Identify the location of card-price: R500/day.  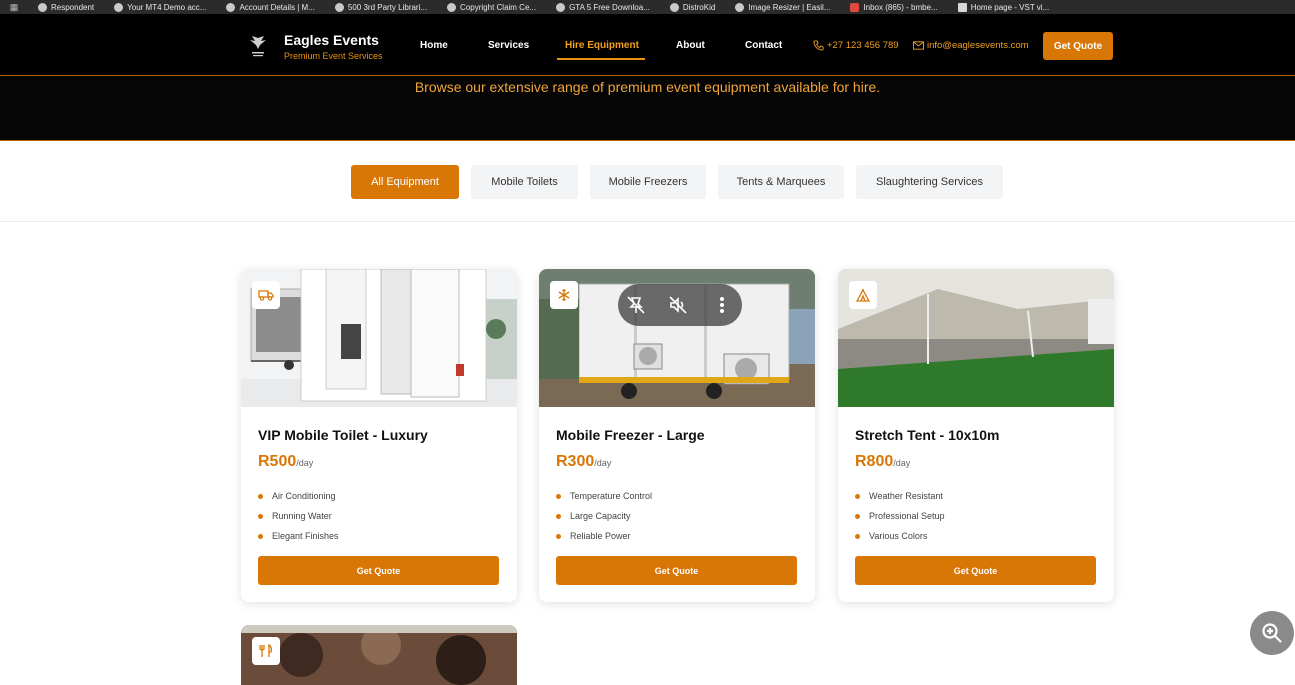
(285, 462).